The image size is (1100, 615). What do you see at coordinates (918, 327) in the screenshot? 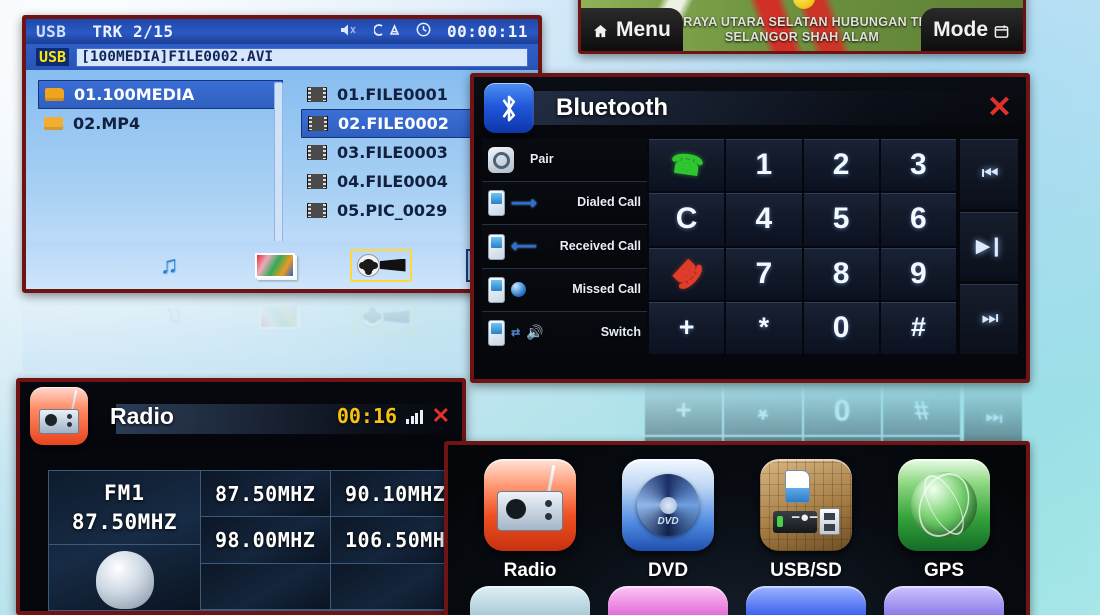
I see `keypad-hash: #` at bounding box center [918, 327].